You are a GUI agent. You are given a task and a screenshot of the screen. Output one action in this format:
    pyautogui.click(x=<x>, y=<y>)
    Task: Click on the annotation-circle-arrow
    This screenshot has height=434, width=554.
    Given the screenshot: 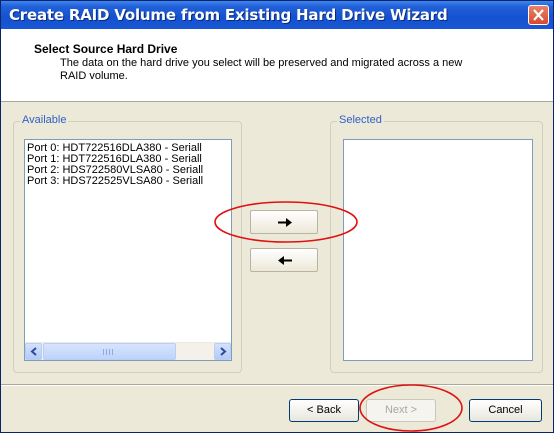 What is the action you would take?
    pyautogui.click(x=286, y=222)
    